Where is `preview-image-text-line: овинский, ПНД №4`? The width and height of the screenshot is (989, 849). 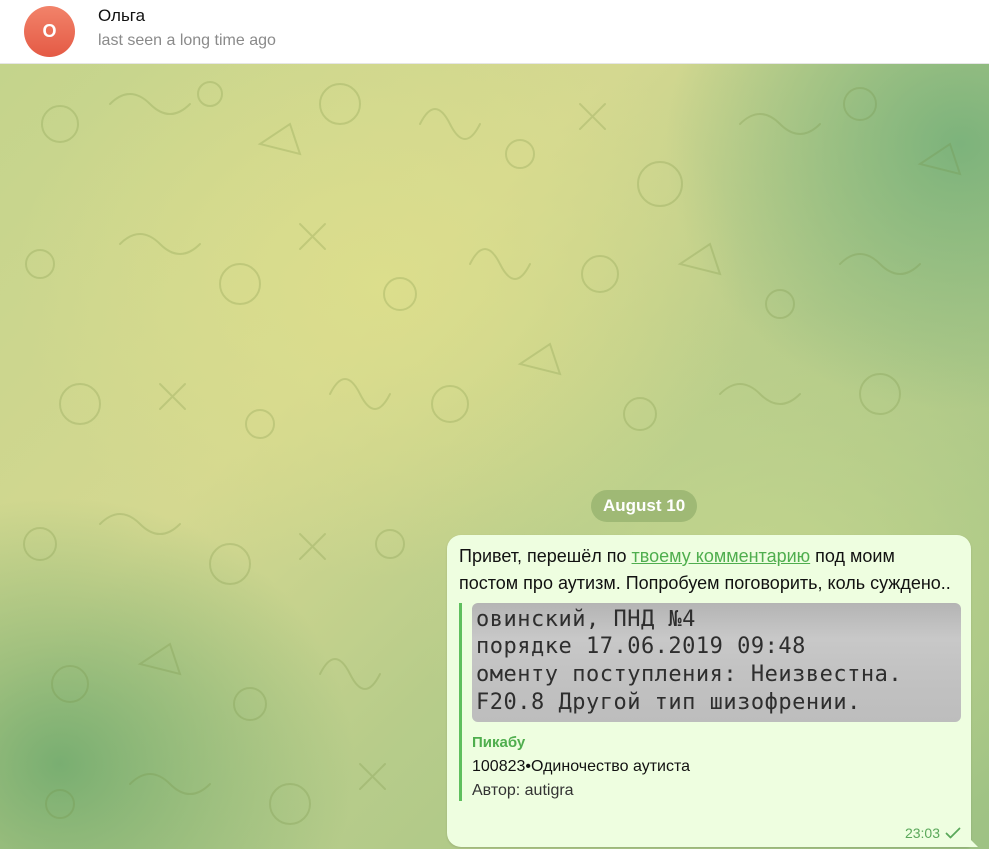 preview-image-text-line: овинский, ПНД №4 is located at coordinates (586, 619).